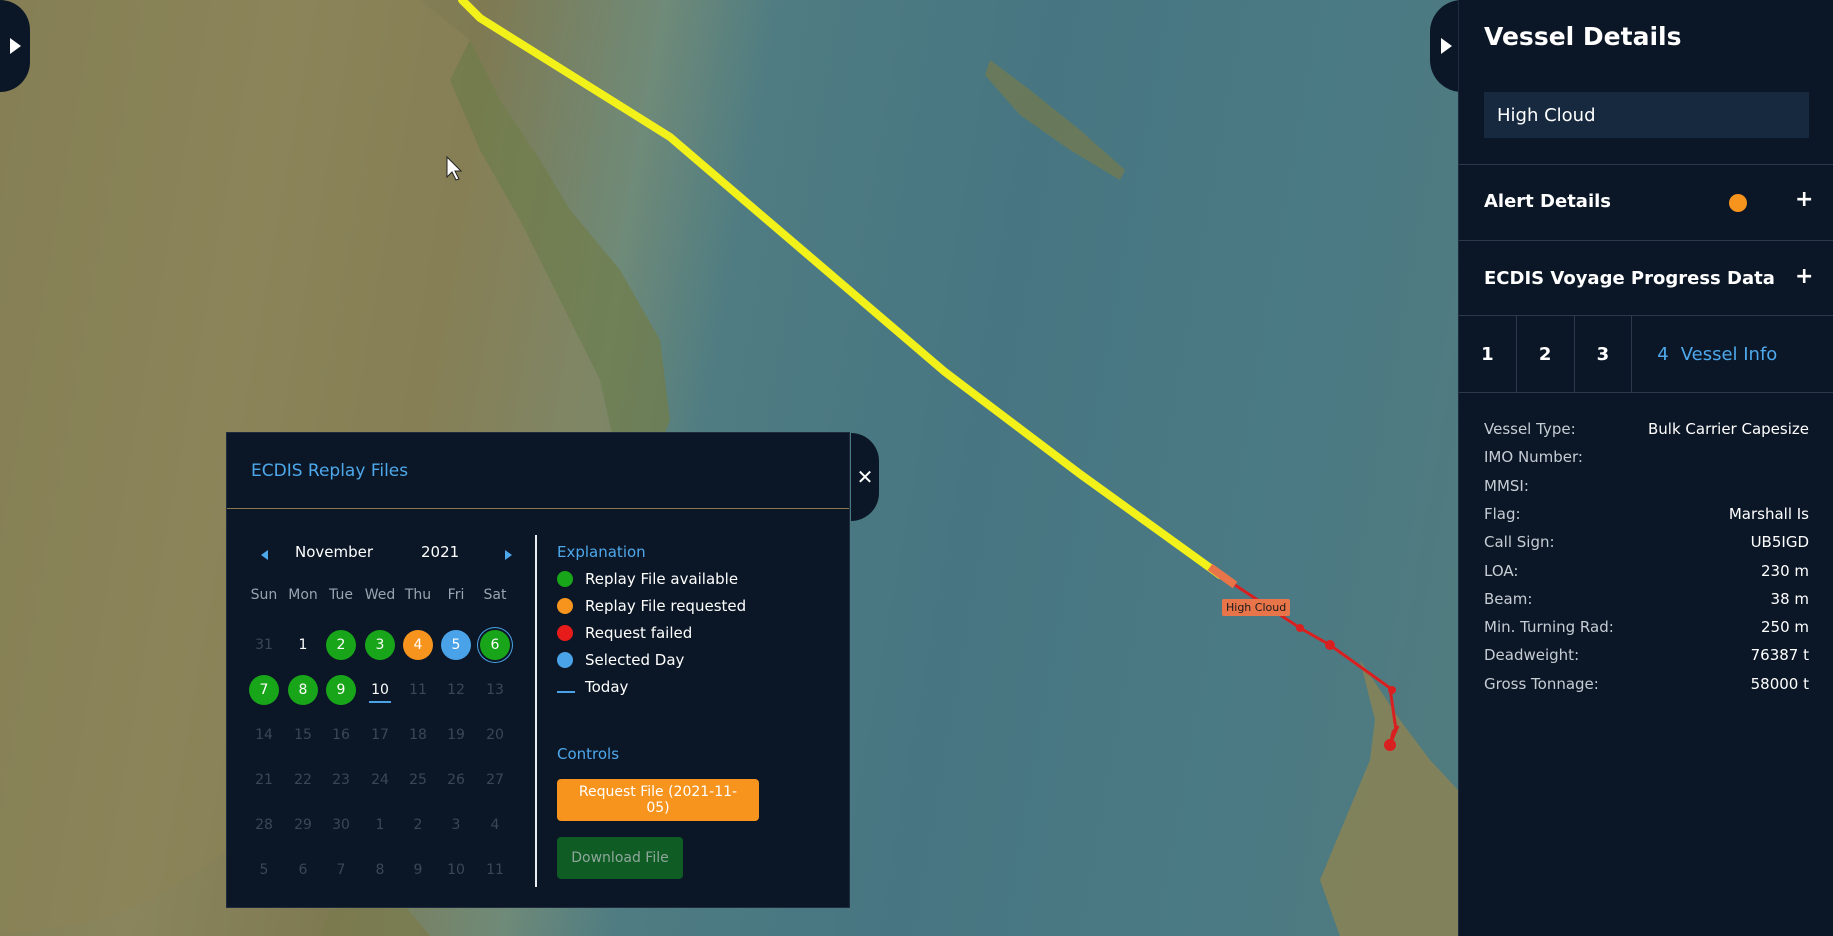 This screenshot has width=1833, height=936. What do you see at coordinates (264, 825) in the screenshot?
I see `calendar-day: 28` at bounding box center [264, 825].